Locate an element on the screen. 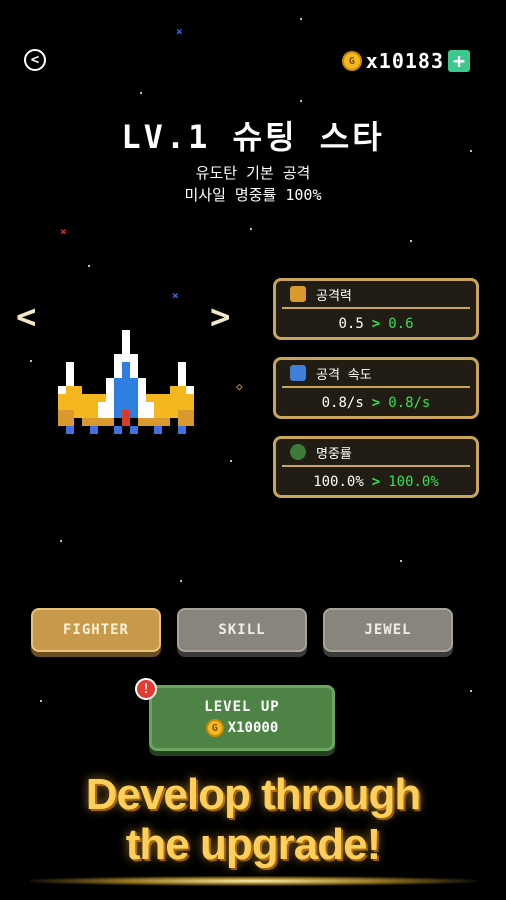 This screenshot has width=506, height=900. accuracy-icon is located at coordinates (298, 452).